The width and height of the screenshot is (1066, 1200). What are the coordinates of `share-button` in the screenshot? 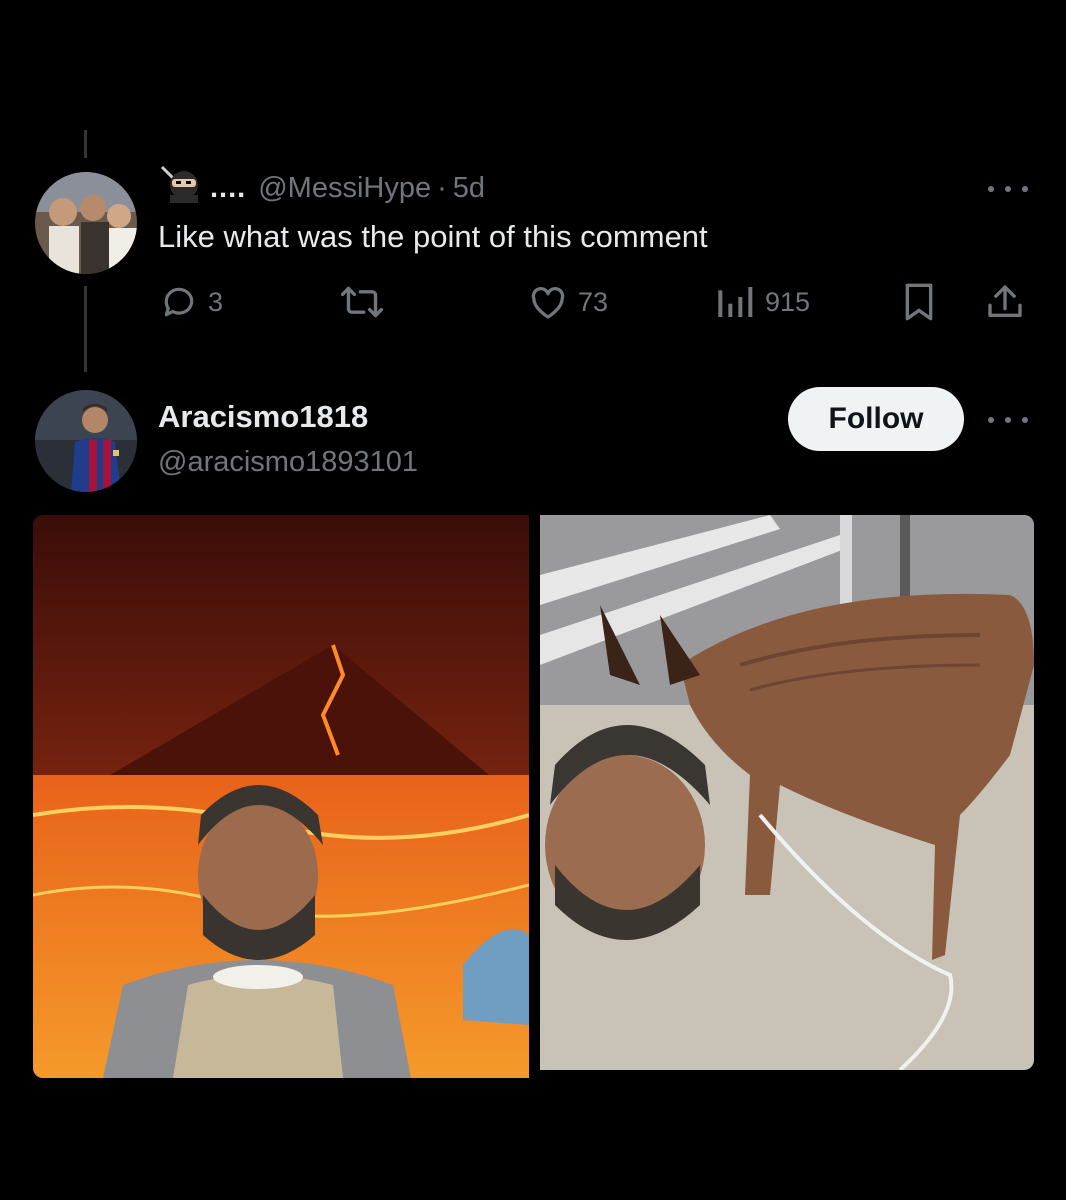 It's located at (1005, 302).